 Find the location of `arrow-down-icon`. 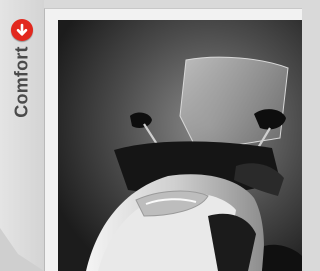

arrow-down-icon is located at coordinates (22, 29).